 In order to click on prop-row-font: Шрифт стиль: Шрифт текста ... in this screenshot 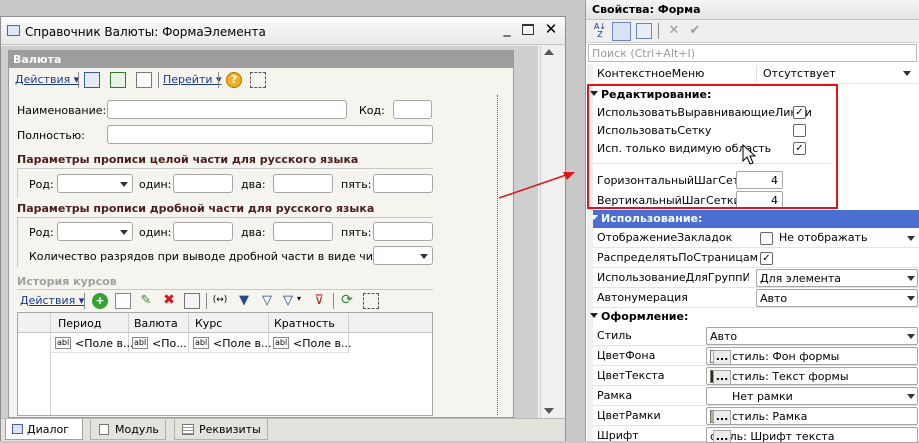, I will do `click(756, 434)`.